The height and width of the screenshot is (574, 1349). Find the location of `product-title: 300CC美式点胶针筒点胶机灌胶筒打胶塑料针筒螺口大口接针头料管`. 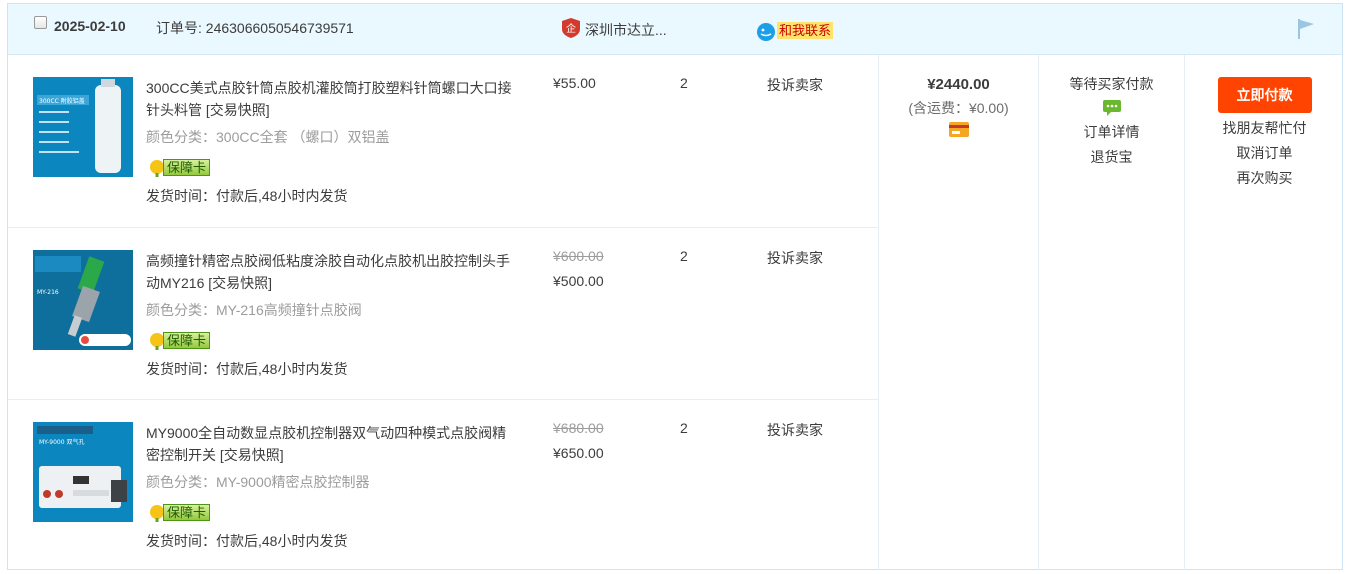

product-title: 300CC美式点胶针筒点胶机灌胶筒打胶塑料针筒螺口大口接针头料管 is located at coordinates (329, 99).